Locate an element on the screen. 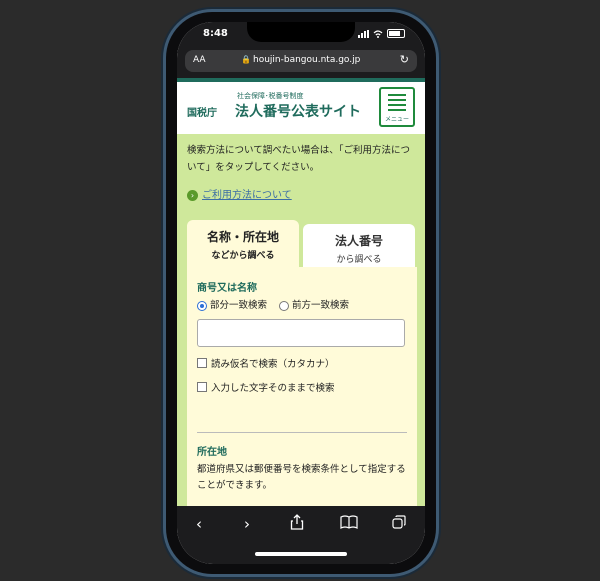 This screenshot has width=600, height=581. tabs-icon is located at coordinates (399, 524).